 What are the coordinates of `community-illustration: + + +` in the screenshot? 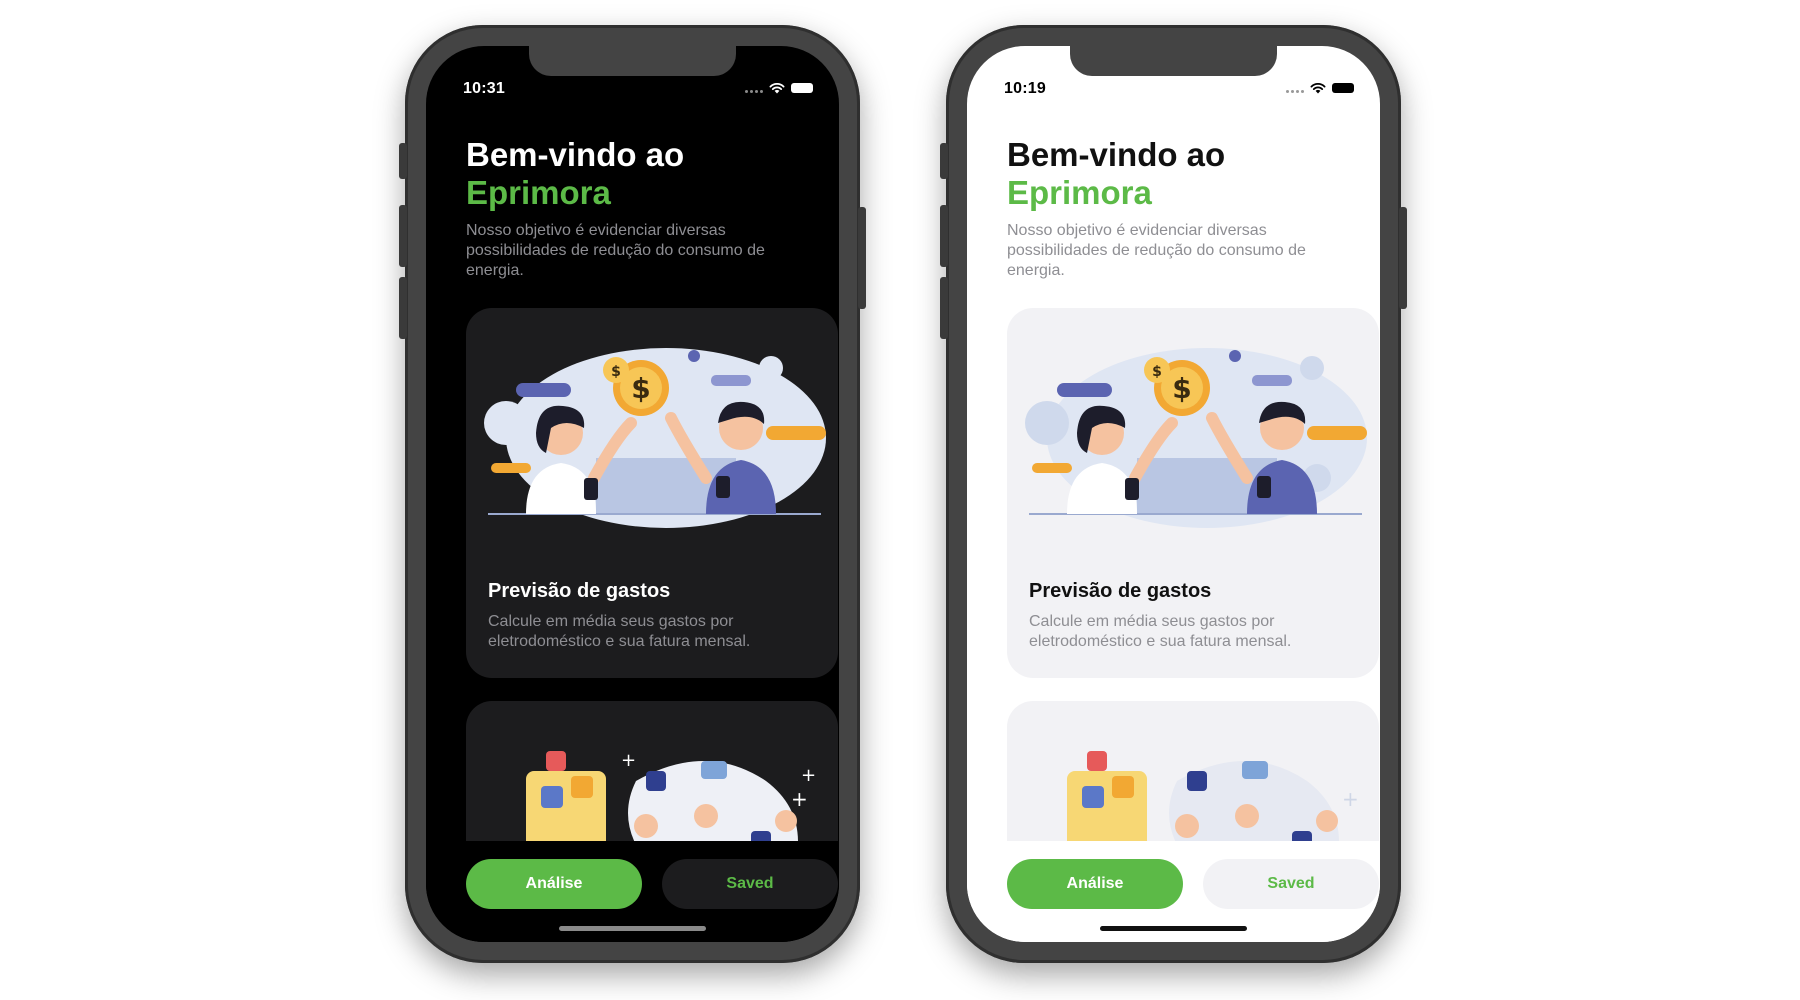 It's located at (671, 795).